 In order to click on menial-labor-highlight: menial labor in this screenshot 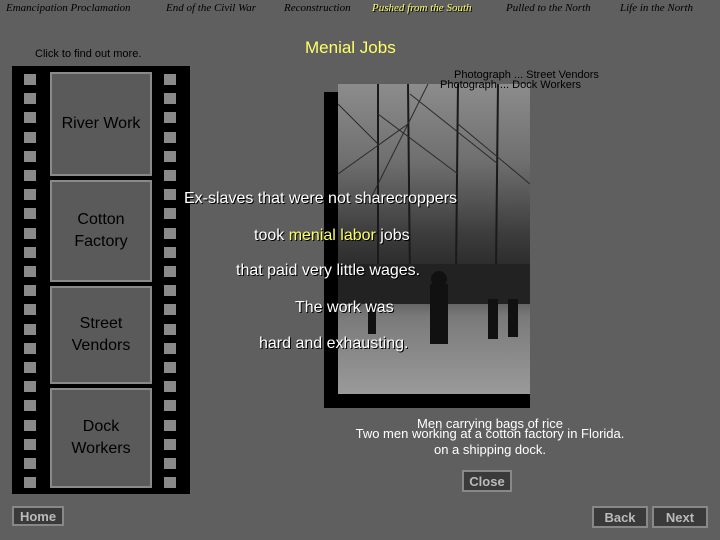, I will do `click(332, 235)`.